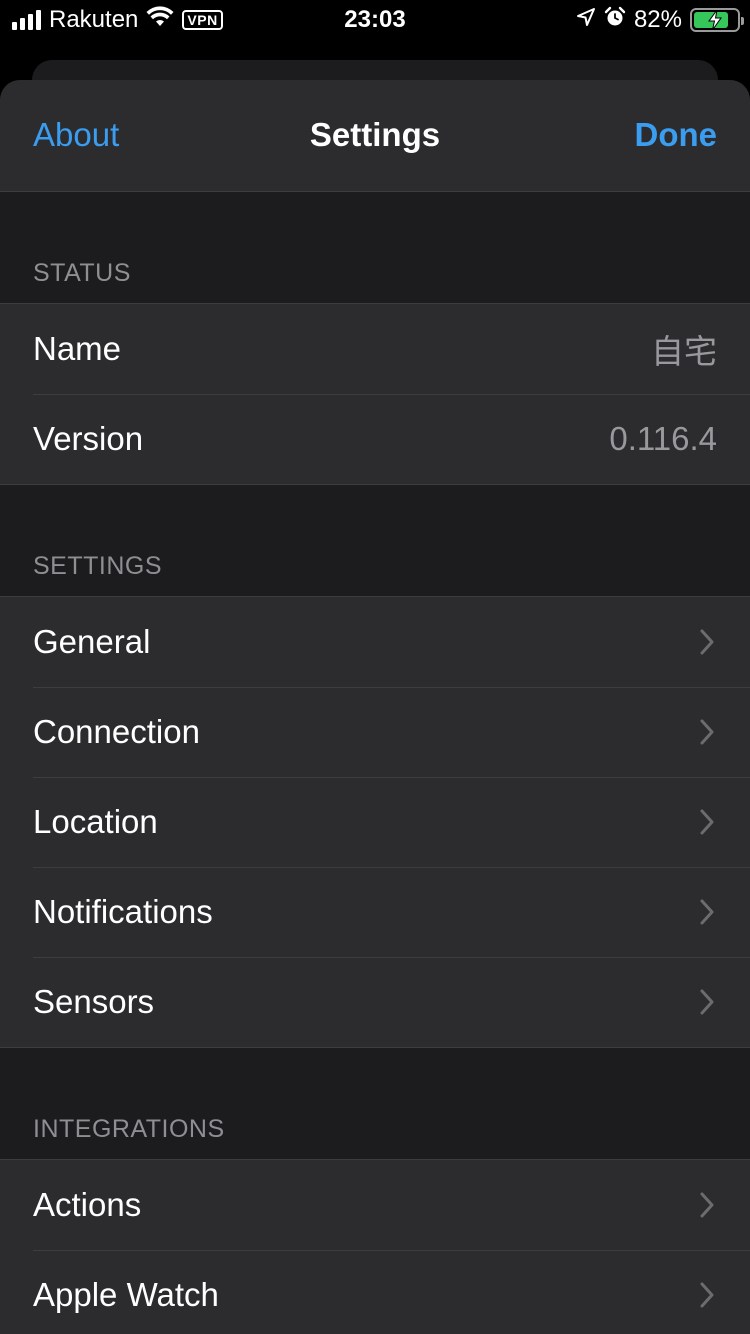 The width and height of the screenshot is (750, 1334). I want to click on status-bar-right: 82%, so click(660, 20).